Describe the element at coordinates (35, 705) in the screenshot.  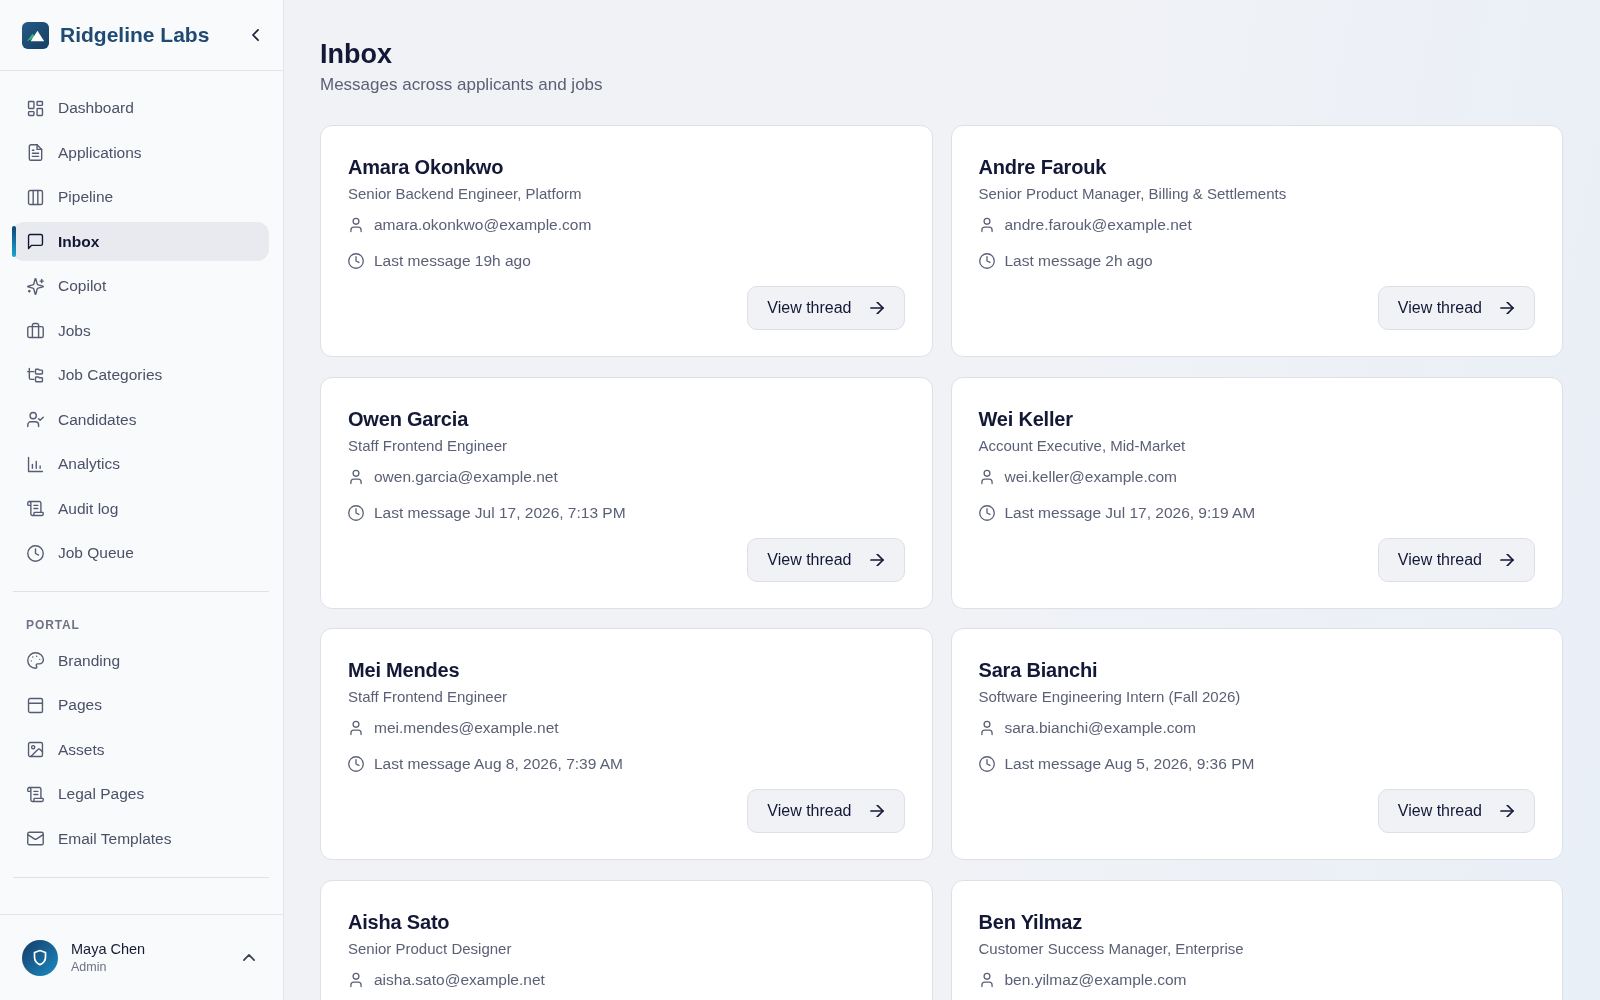
I see `panel-icon` at that location.